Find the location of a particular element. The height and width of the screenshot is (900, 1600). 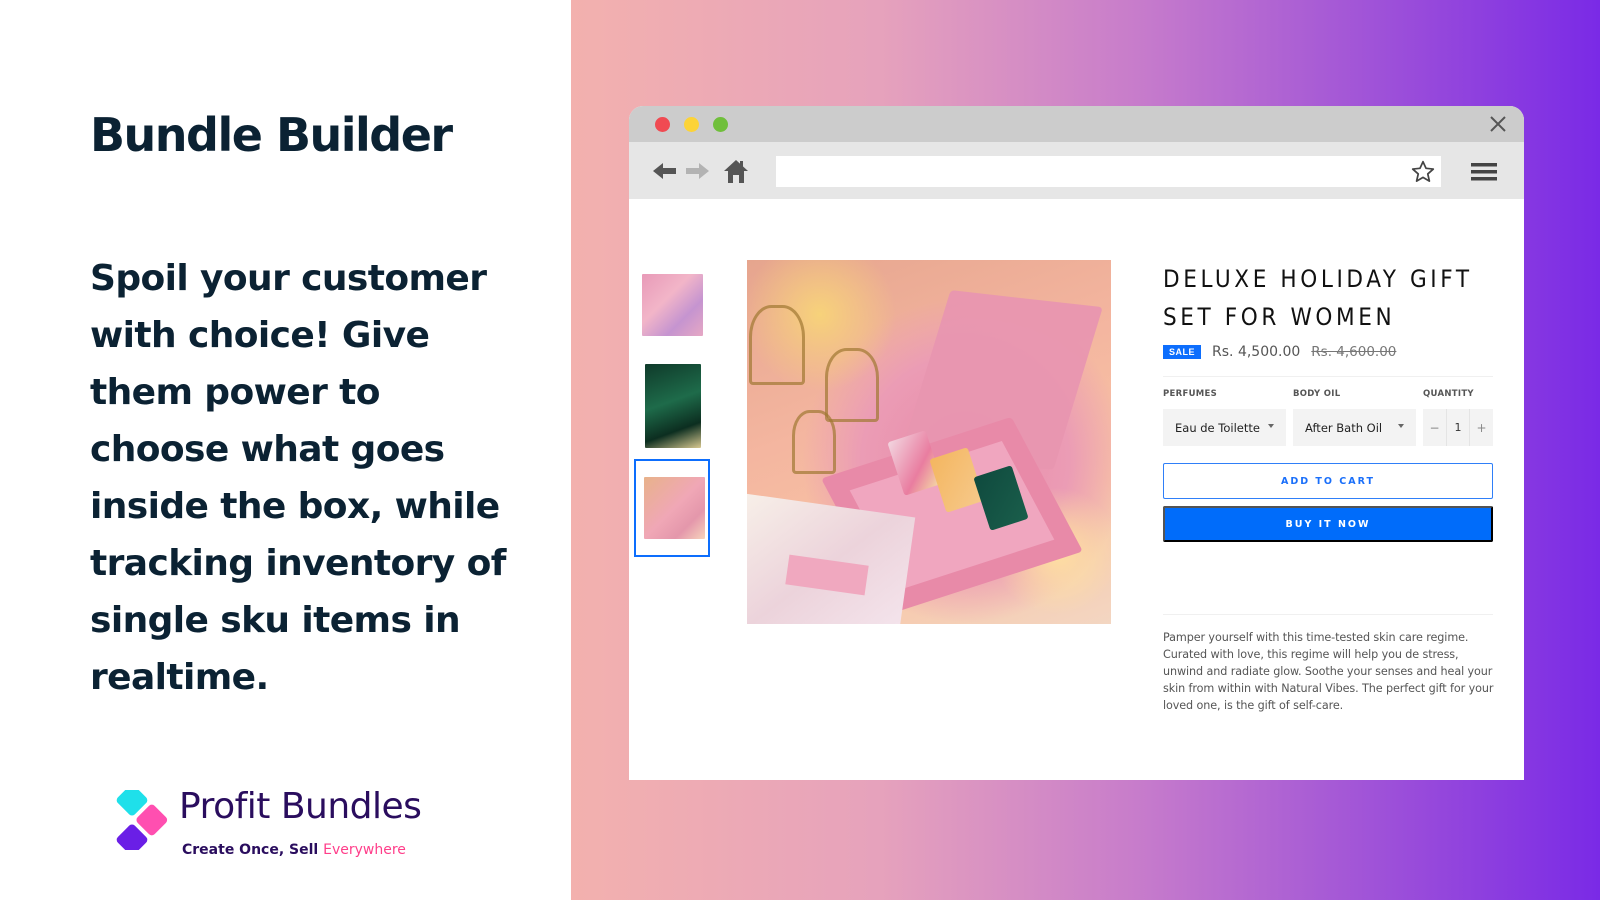

body-oil-select: After Bath Oil is located at coordinates (1354, 427).